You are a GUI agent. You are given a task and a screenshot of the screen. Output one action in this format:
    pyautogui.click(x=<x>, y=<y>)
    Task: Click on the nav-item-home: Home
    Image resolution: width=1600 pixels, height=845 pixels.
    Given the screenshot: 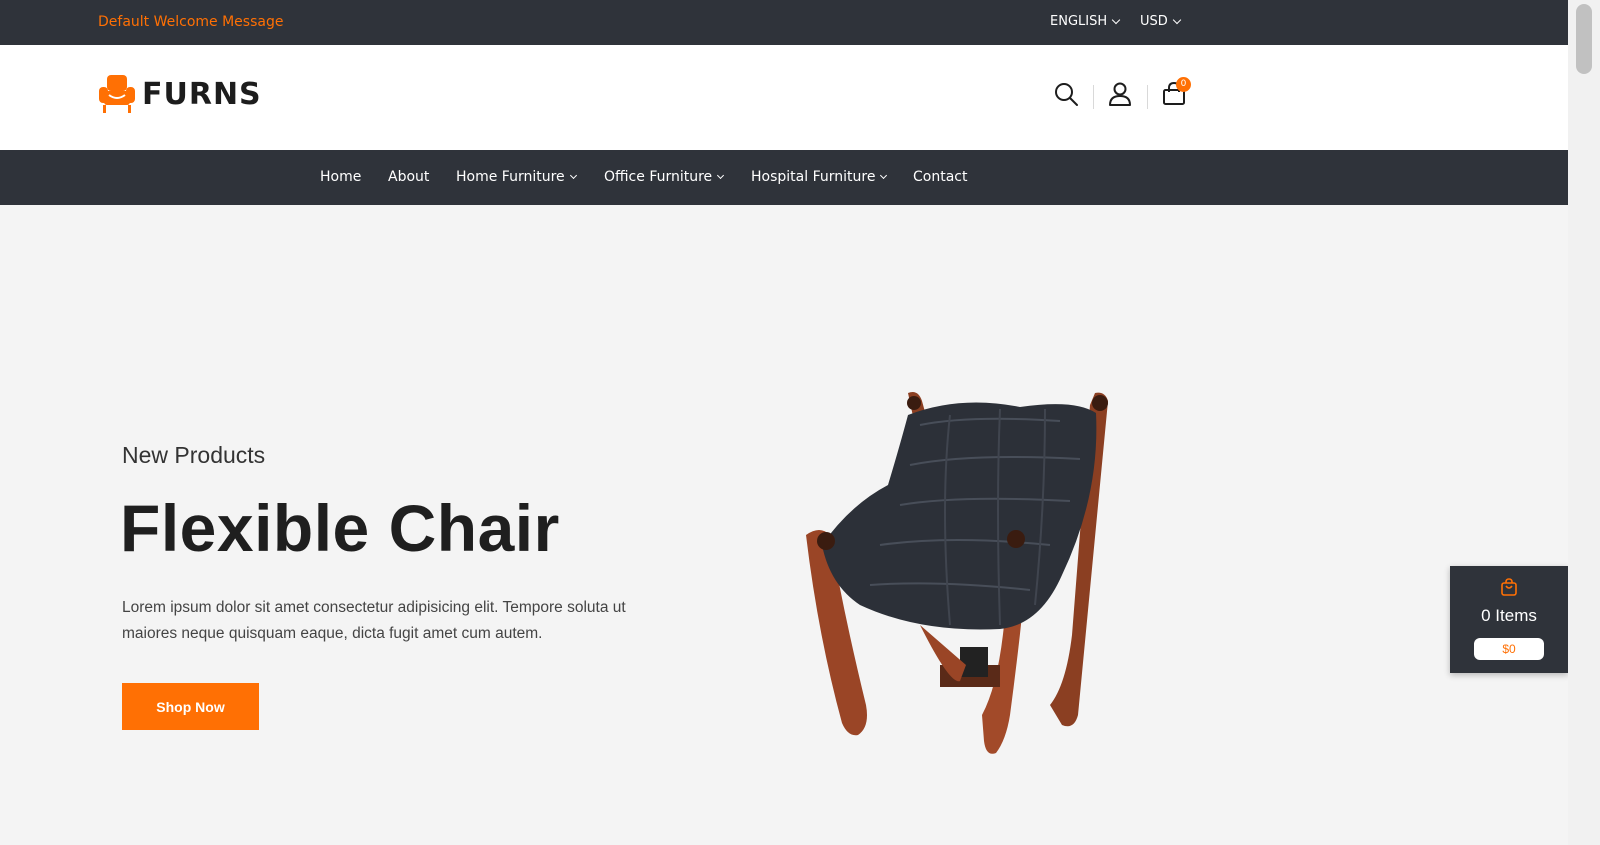 What is the action you would take?
    pyautogui.click(x=340, y=177)
    